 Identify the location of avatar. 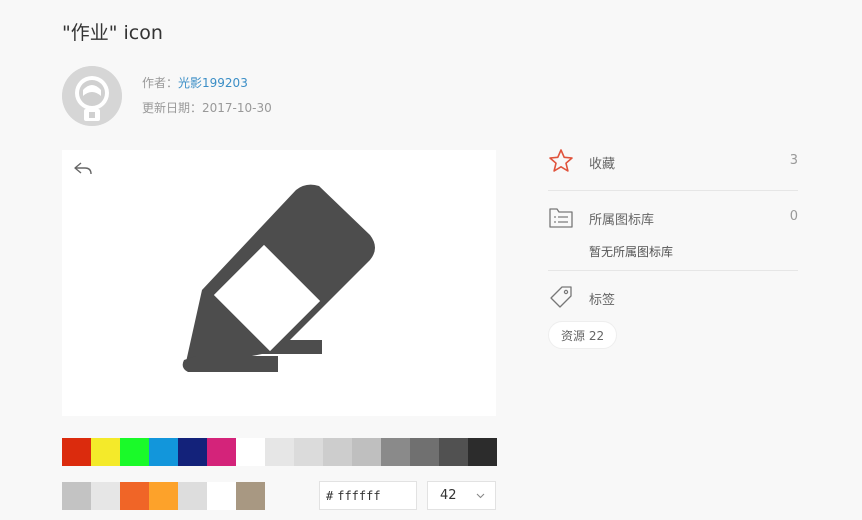
(92, 96).